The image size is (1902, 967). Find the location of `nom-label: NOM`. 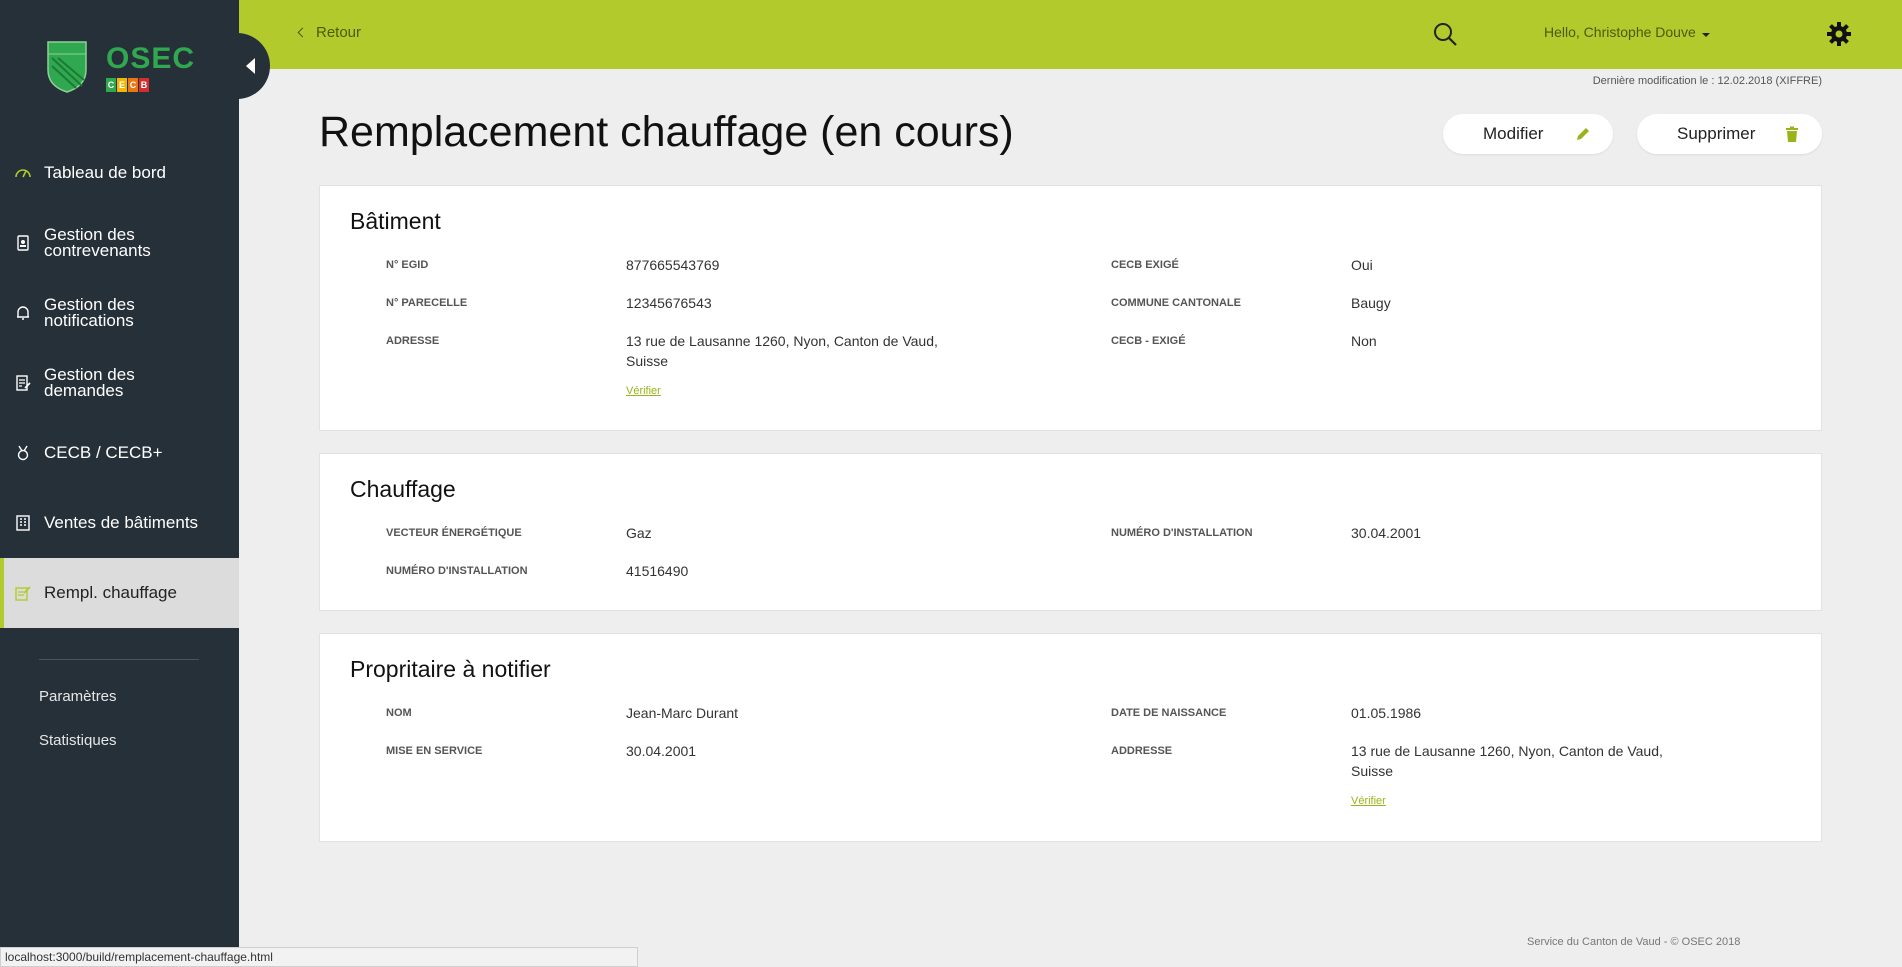

nom-label: NOM is located at coordinates (399, 713).